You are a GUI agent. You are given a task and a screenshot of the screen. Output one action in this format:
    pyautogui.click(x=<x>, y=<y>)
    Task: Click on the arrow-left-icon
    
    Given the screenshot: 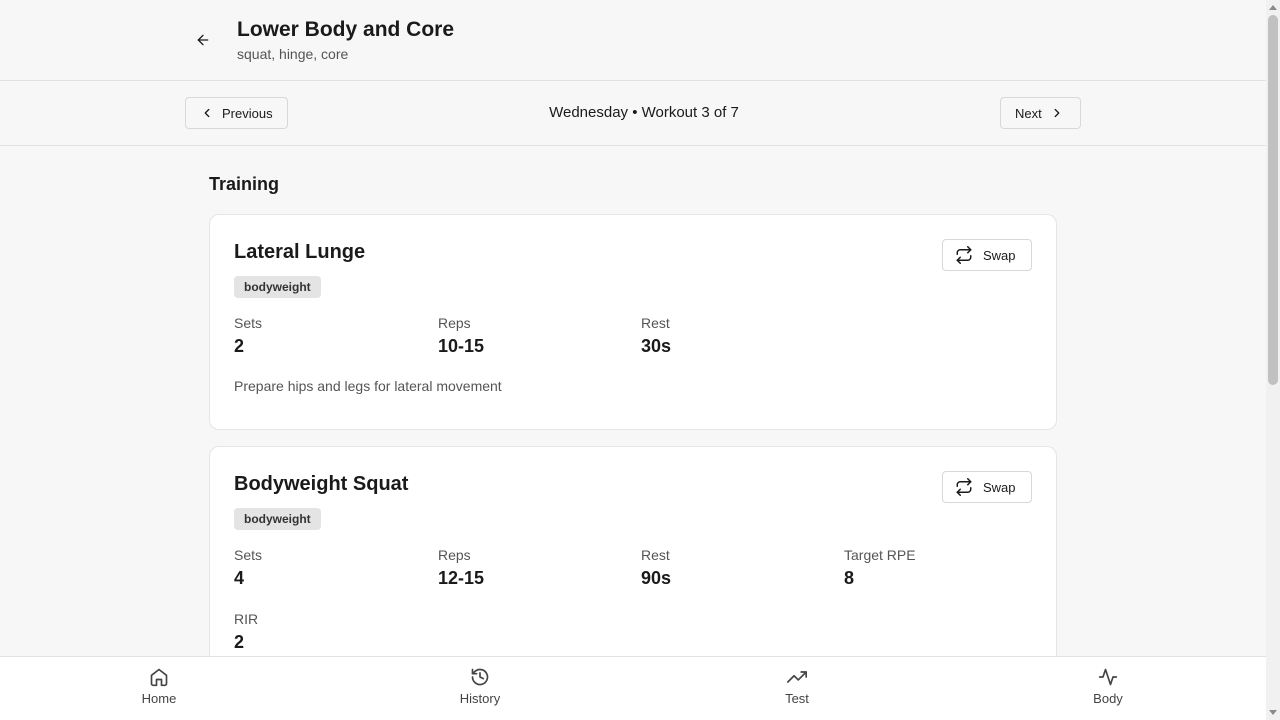 What is the action you would take?
    pyautogui.click(x=203, y=40)
    